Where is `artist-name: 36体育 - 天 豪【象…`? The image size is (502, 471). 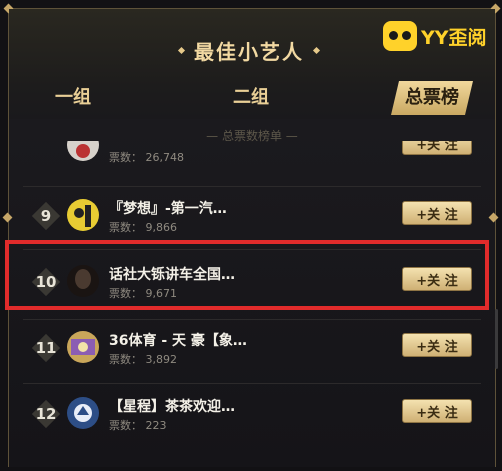
artist-name: 36体育 - 天 豪【象… is located at coordinates (178, 341).